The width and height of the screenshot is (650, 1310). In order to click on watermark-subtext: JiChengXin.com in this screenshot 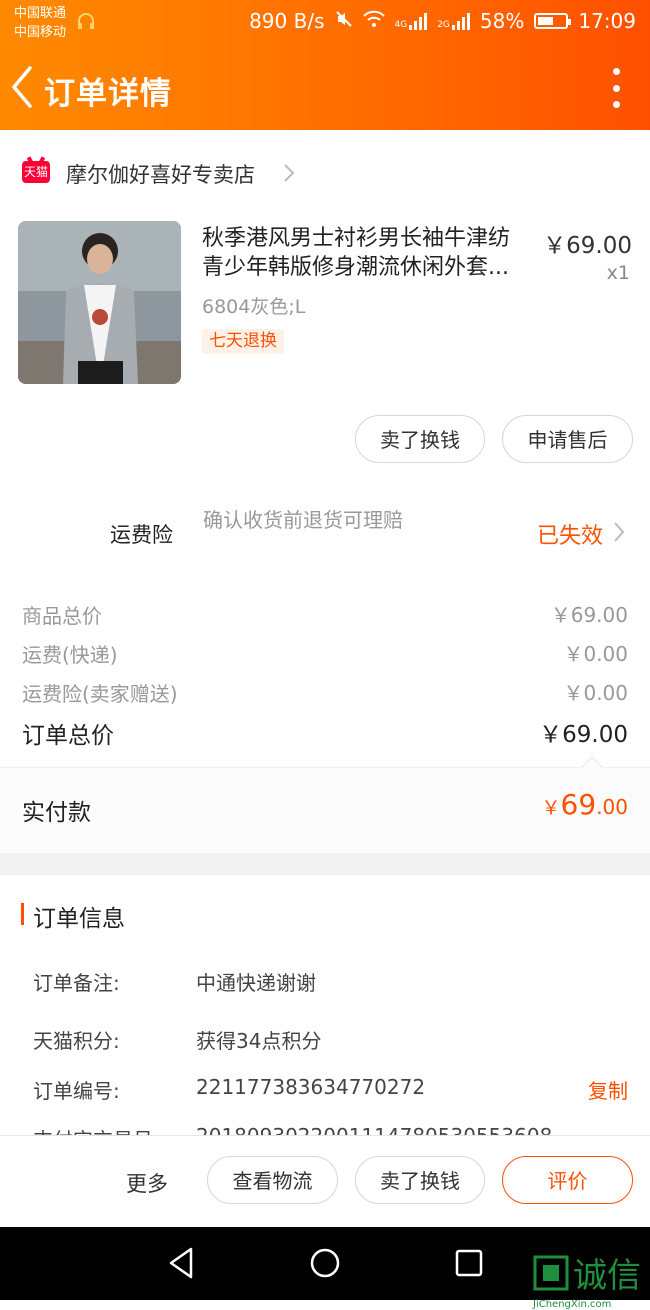, I will do `click(572, 1304)`.